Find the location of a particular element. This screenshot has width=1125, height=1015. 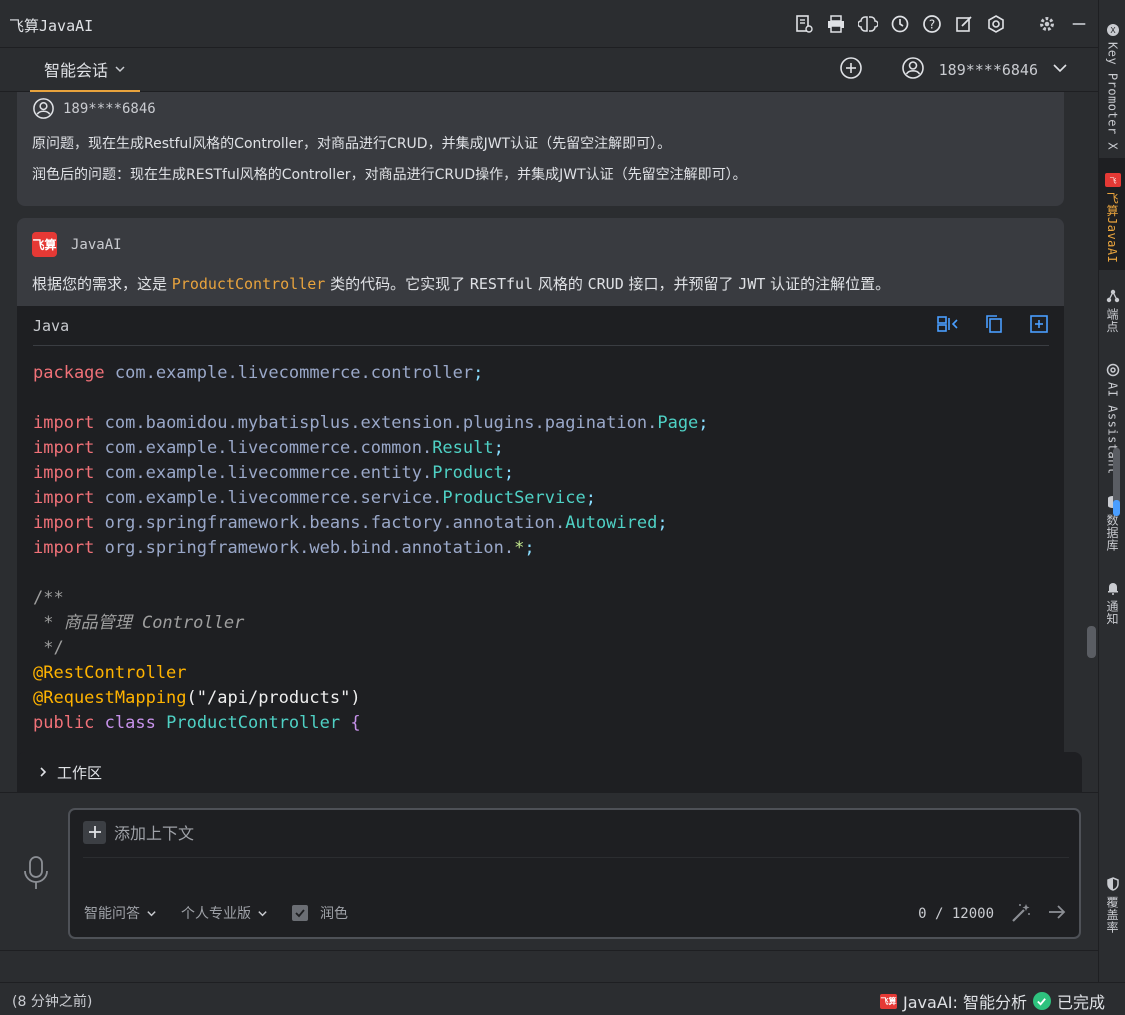

endpoints-icon is located at coordinates (1113, 296).